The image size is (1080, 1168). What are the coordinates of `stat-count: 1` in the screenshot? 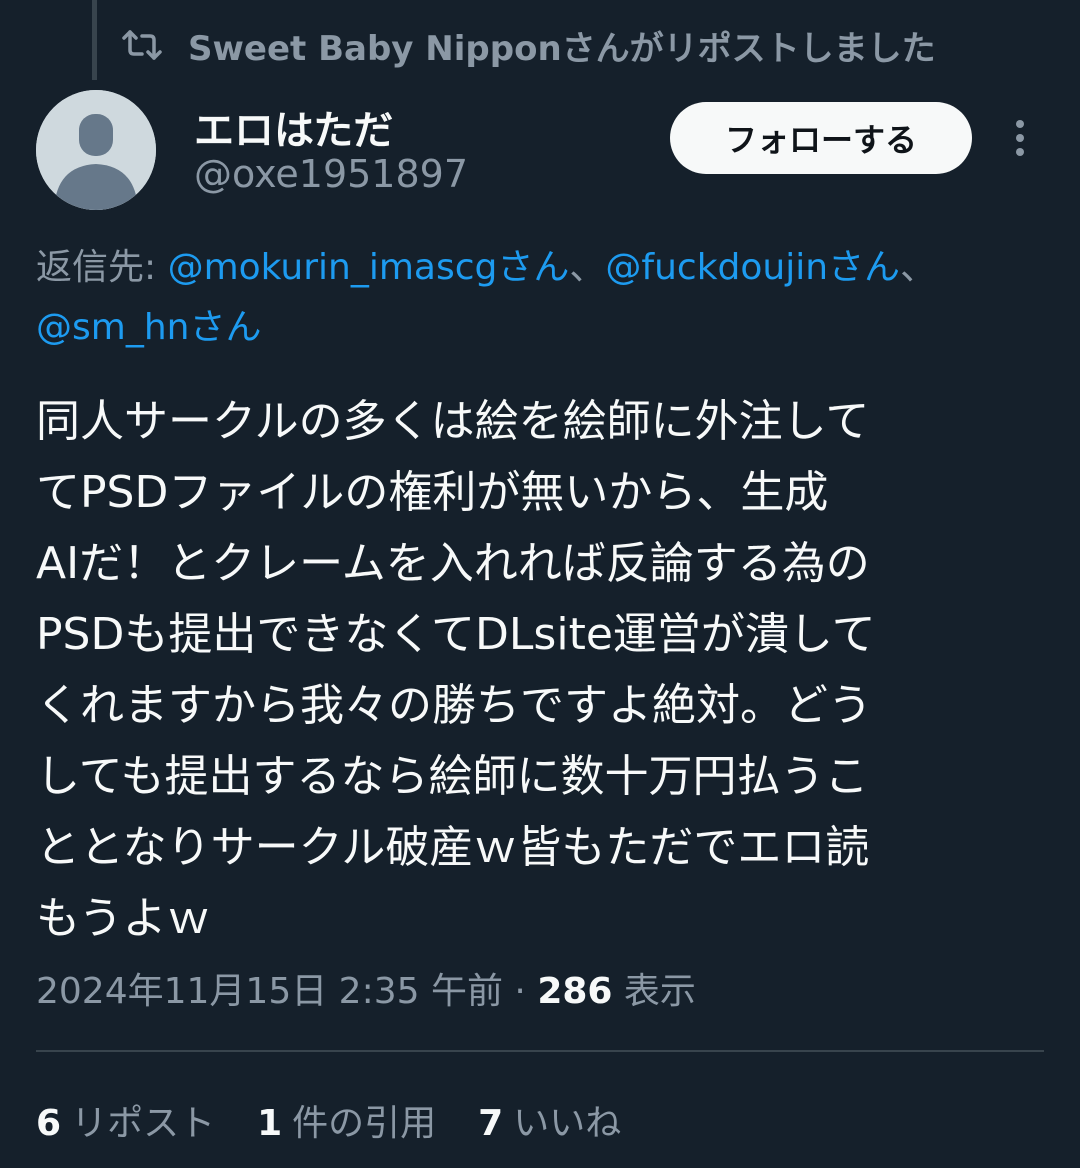 It's located at (270, 1123).